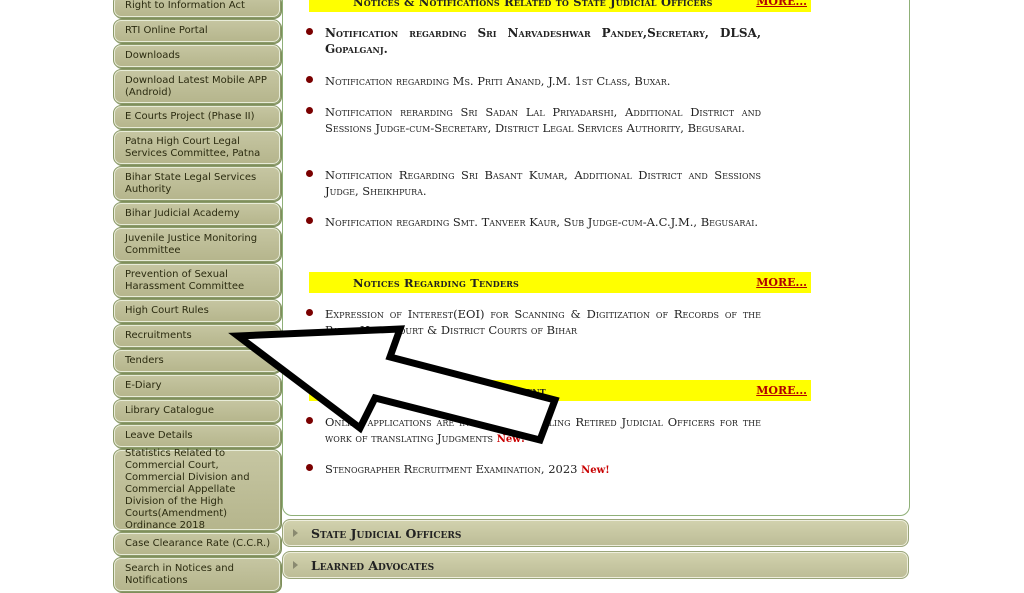  I want to click on sidebar-item-label: High Court Rules, so click(167, 310).